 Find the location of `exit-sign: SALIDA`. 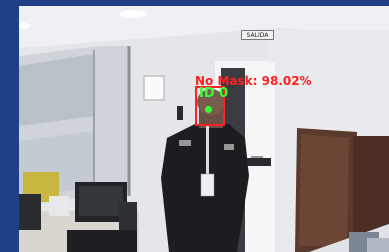

exit-sign: SALIDA is located at coordinates (257, 35).